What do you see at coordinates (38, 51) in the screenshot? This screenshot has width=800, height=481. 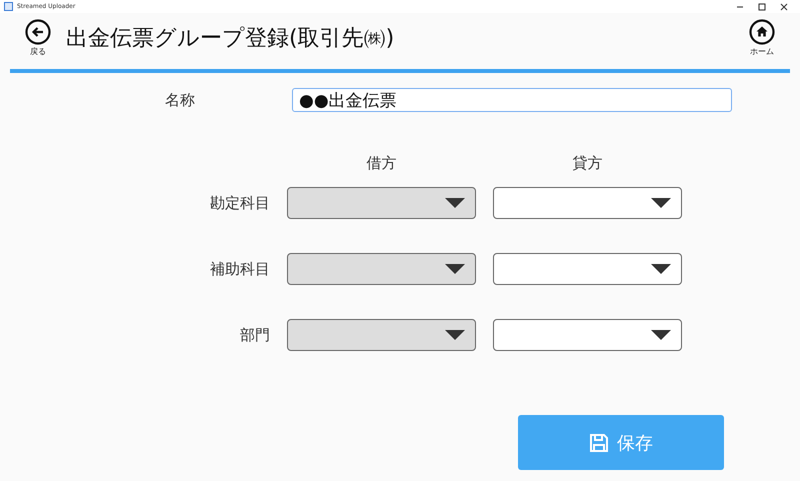 I see `back-label: 戻る` at bounding box center [38, 51].